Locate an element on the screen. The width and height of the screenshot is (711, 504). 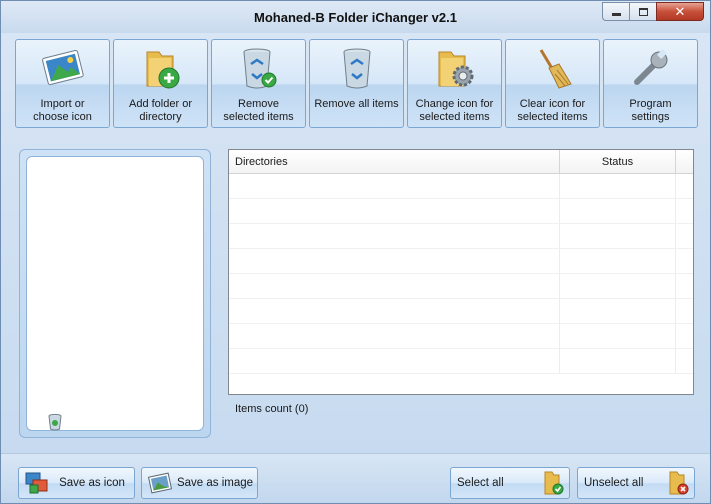
clear-icon-label: Clear icon for selected items is located at coordinates (552, 110).